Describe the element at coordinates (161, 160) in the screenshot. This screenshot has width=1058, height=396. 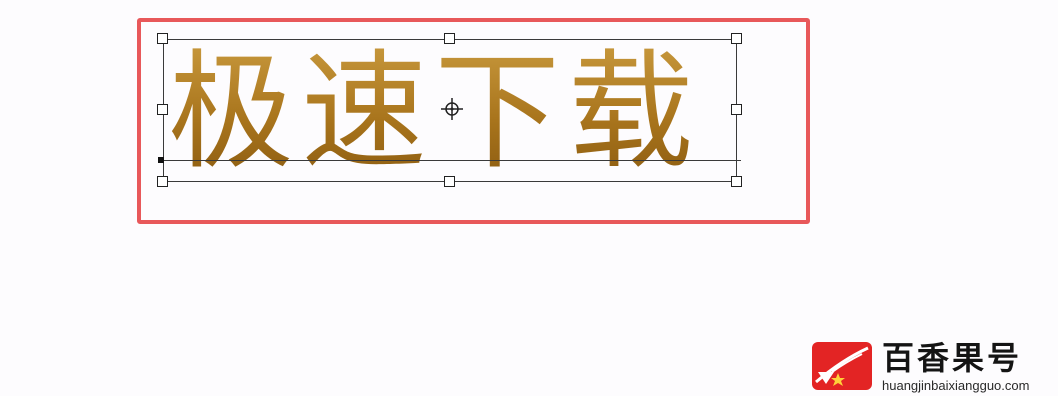
I see `baseline-anchor-point` at that location.